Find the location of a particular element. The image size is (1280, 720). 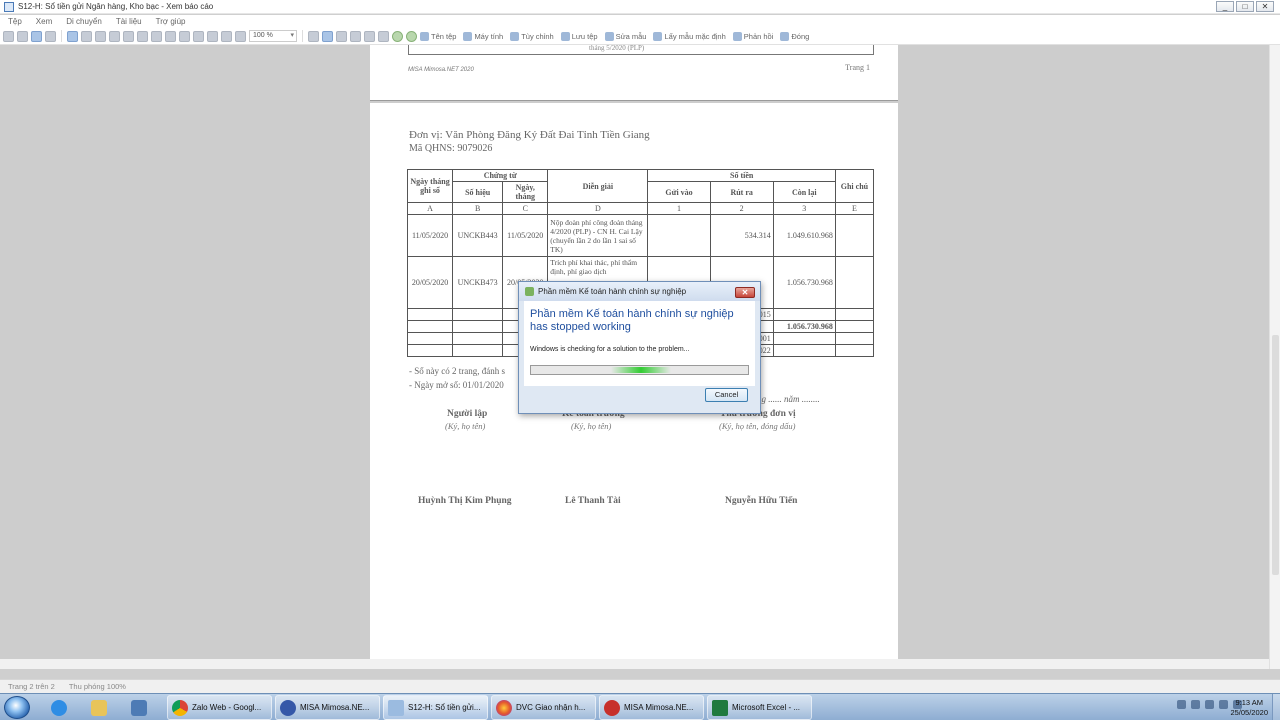

volume-icon is located at coordinates (1209, 704).